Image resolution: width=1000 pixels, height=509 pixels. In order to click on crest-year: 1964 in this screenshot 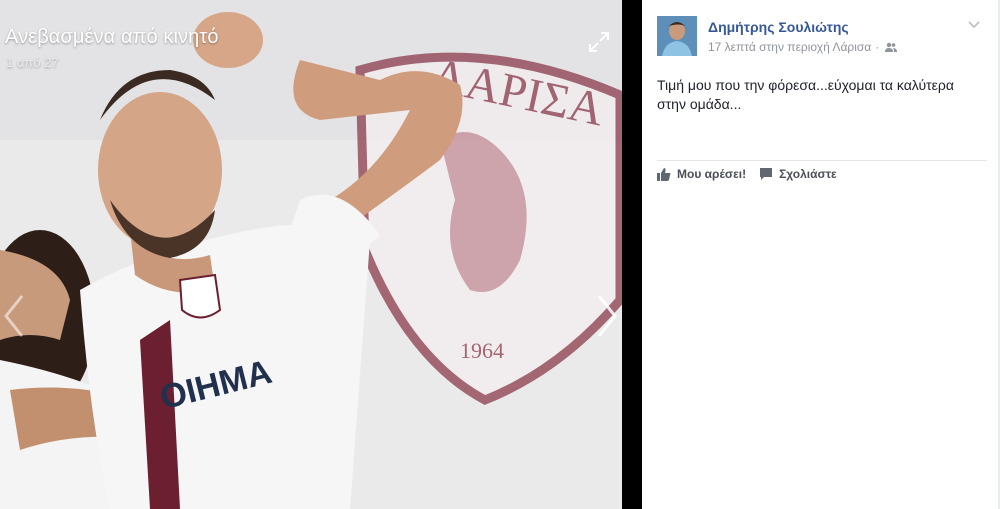, I will do `click(482, 350)`.